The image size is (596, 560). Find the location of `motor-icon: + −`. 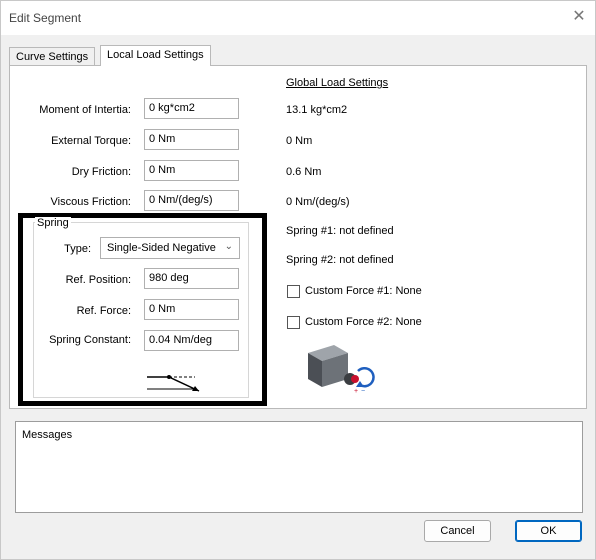

motor-icon: + − is located at coordinates (341, 370).